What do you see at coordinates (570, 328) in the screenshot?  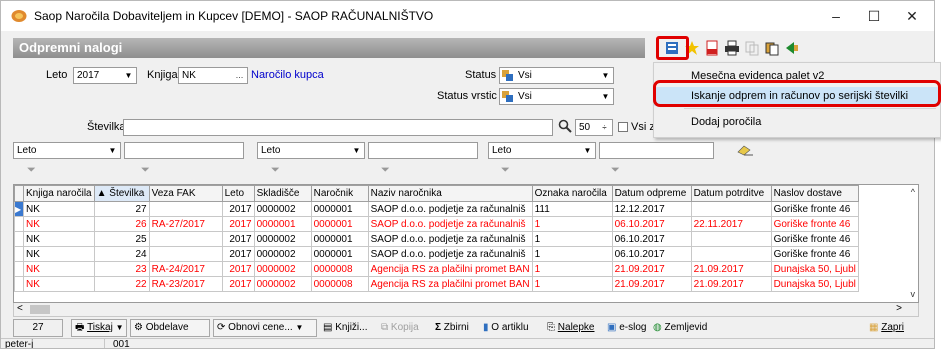 I see `nalepke-button: ⎘ Nalepke` at bounding box center [570, 328].